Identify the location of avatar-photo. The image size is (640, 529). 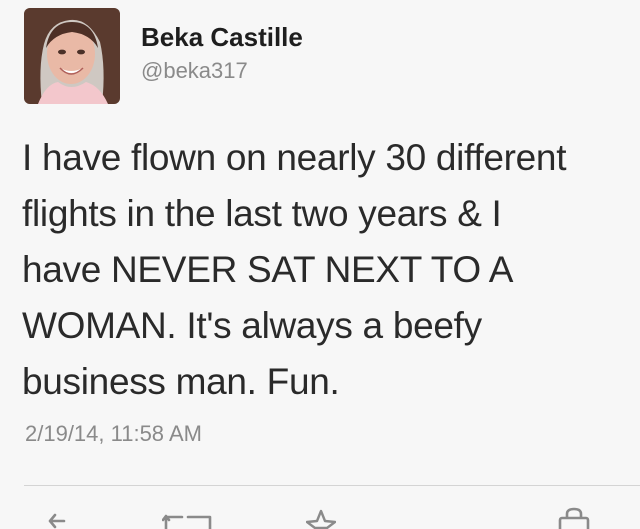
(72, 56).